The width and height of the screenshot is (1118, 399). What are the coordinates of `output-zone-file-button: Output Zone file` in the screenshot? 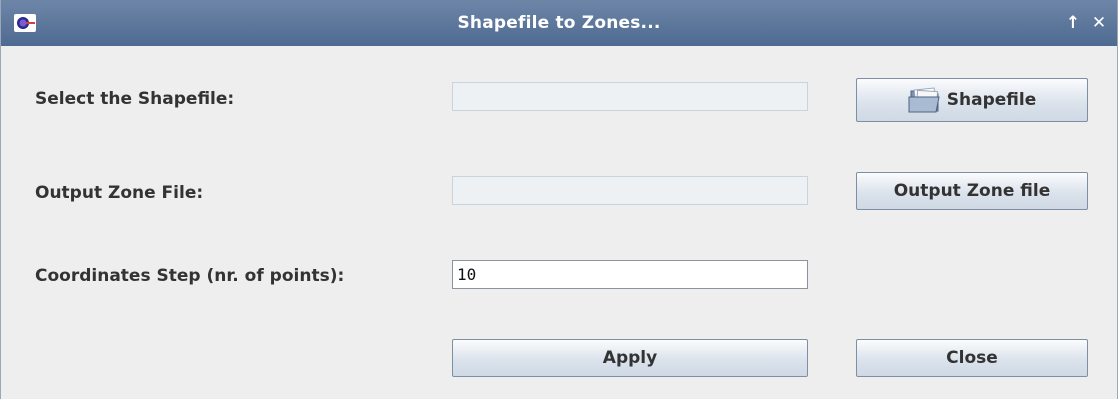 It's located at (972, 191).